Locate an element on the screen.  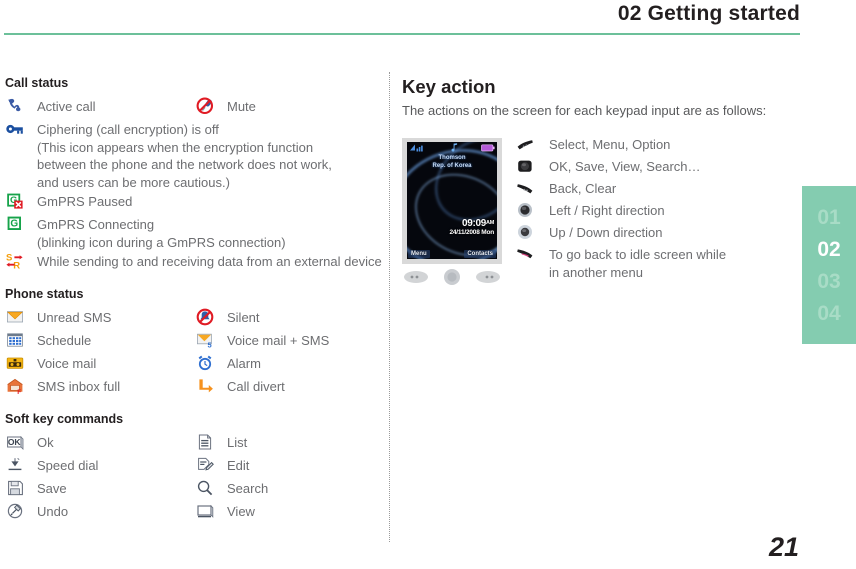
search-magnifier-icon is located at coordinates (205, 488).